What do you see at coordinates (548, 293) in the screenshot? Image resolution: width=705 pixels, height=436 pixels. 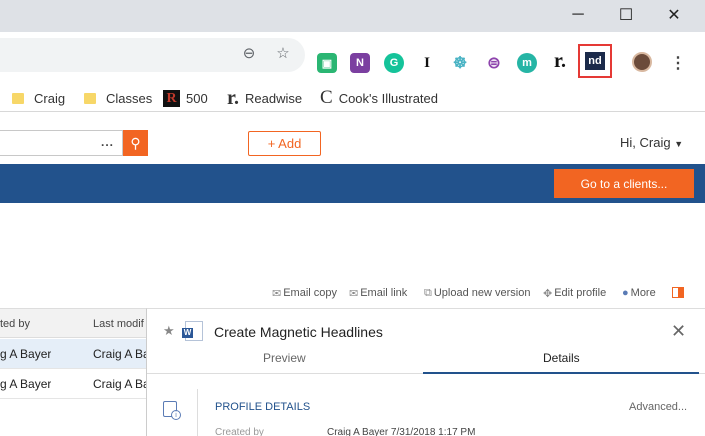 I see `edit-icon: ✥` at bounding box center [548, 293].